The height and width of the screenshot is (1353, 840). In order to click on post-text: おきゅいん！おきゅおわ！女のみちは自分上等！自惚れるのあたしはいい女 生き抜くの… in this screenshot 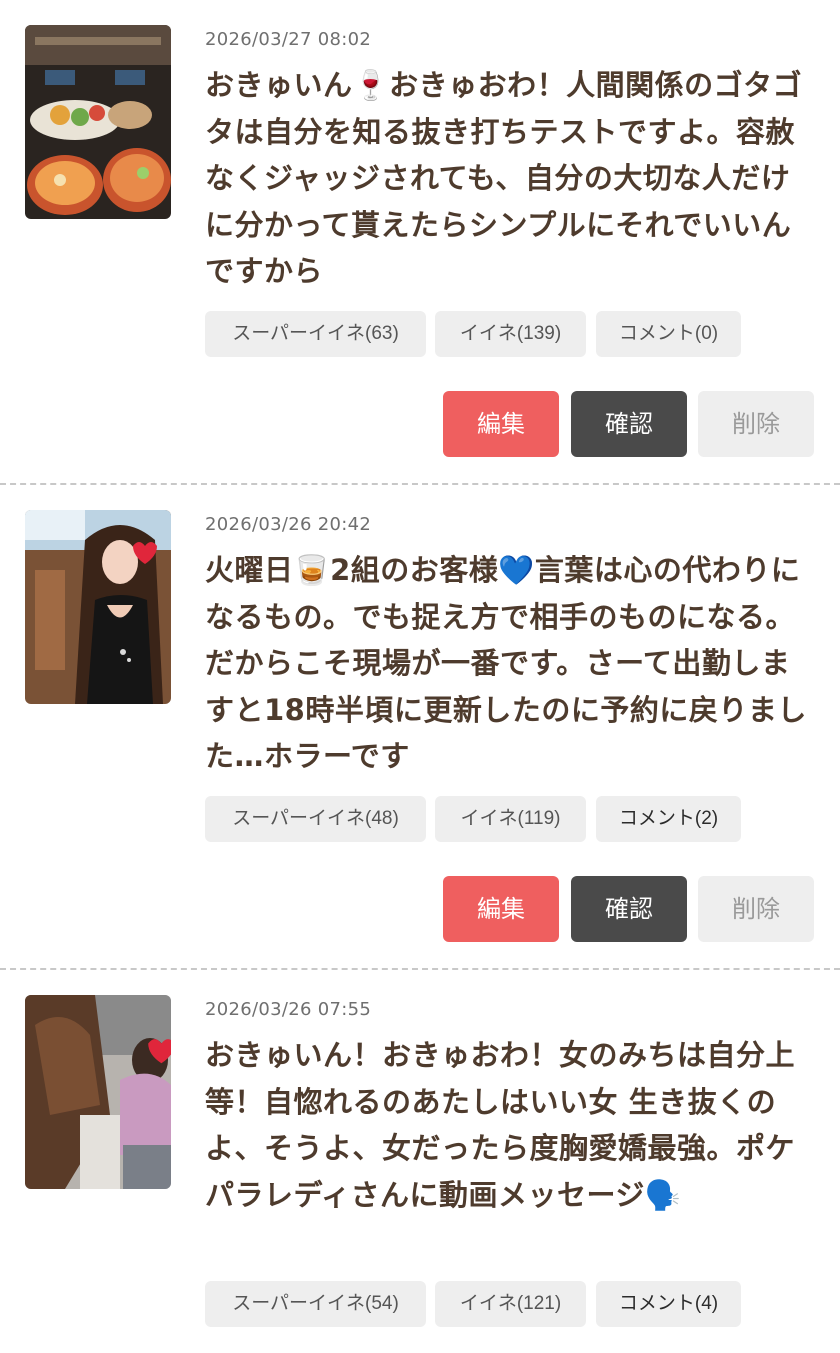, I will do `click(500, 1125)`.